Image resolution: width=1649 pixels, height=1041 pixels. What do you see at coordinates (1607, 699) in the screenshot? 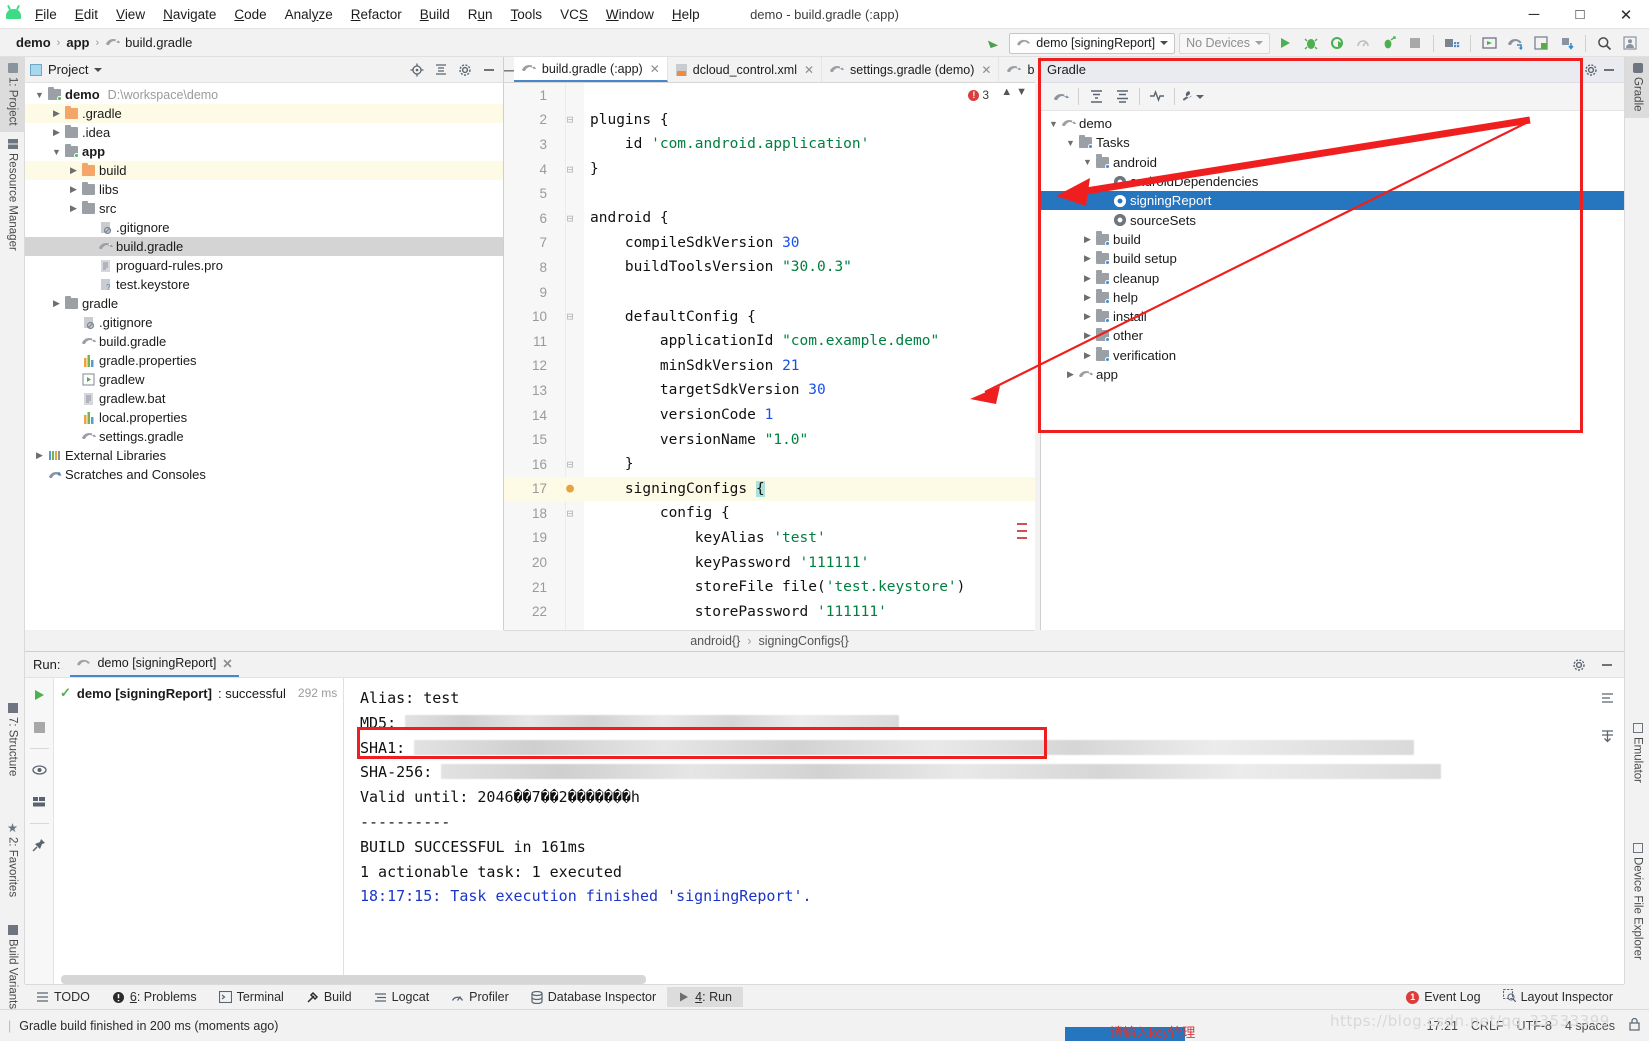
I see `scroll-to-end-icon` at bounding box center [1607, 699].